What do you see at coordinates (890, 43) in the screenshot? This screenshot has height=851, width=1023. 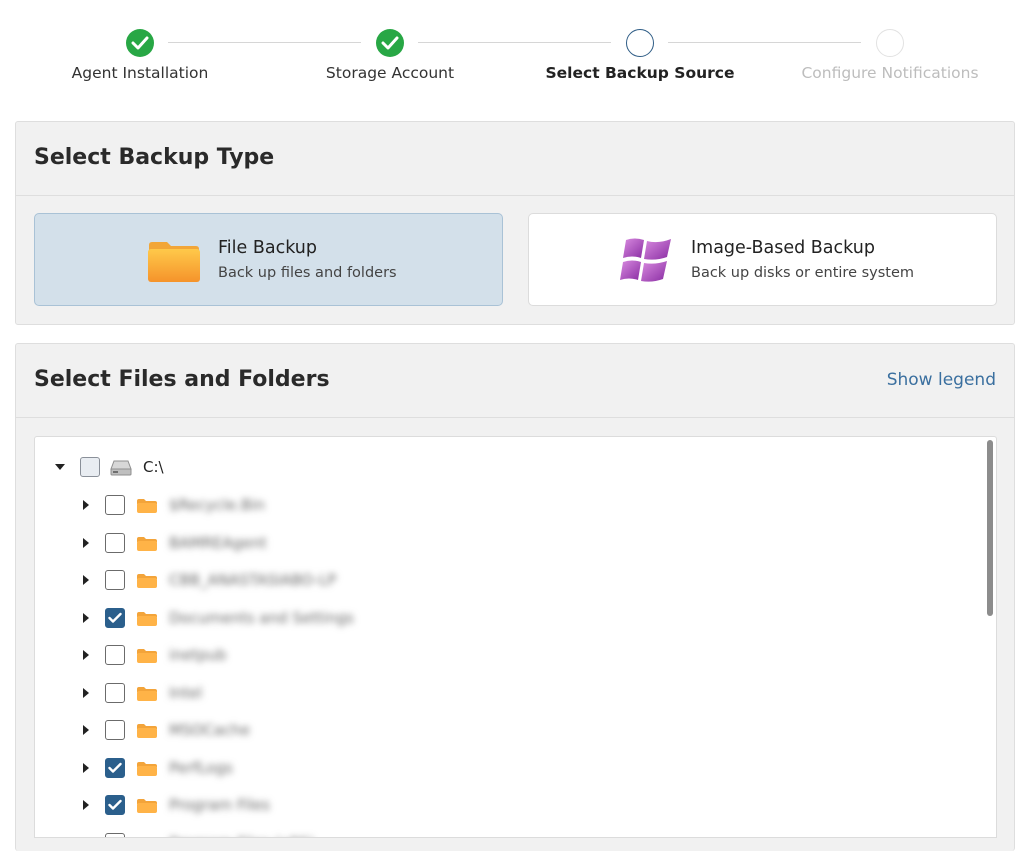 I see `step-pending-icon` at bounding box center [890, 43].